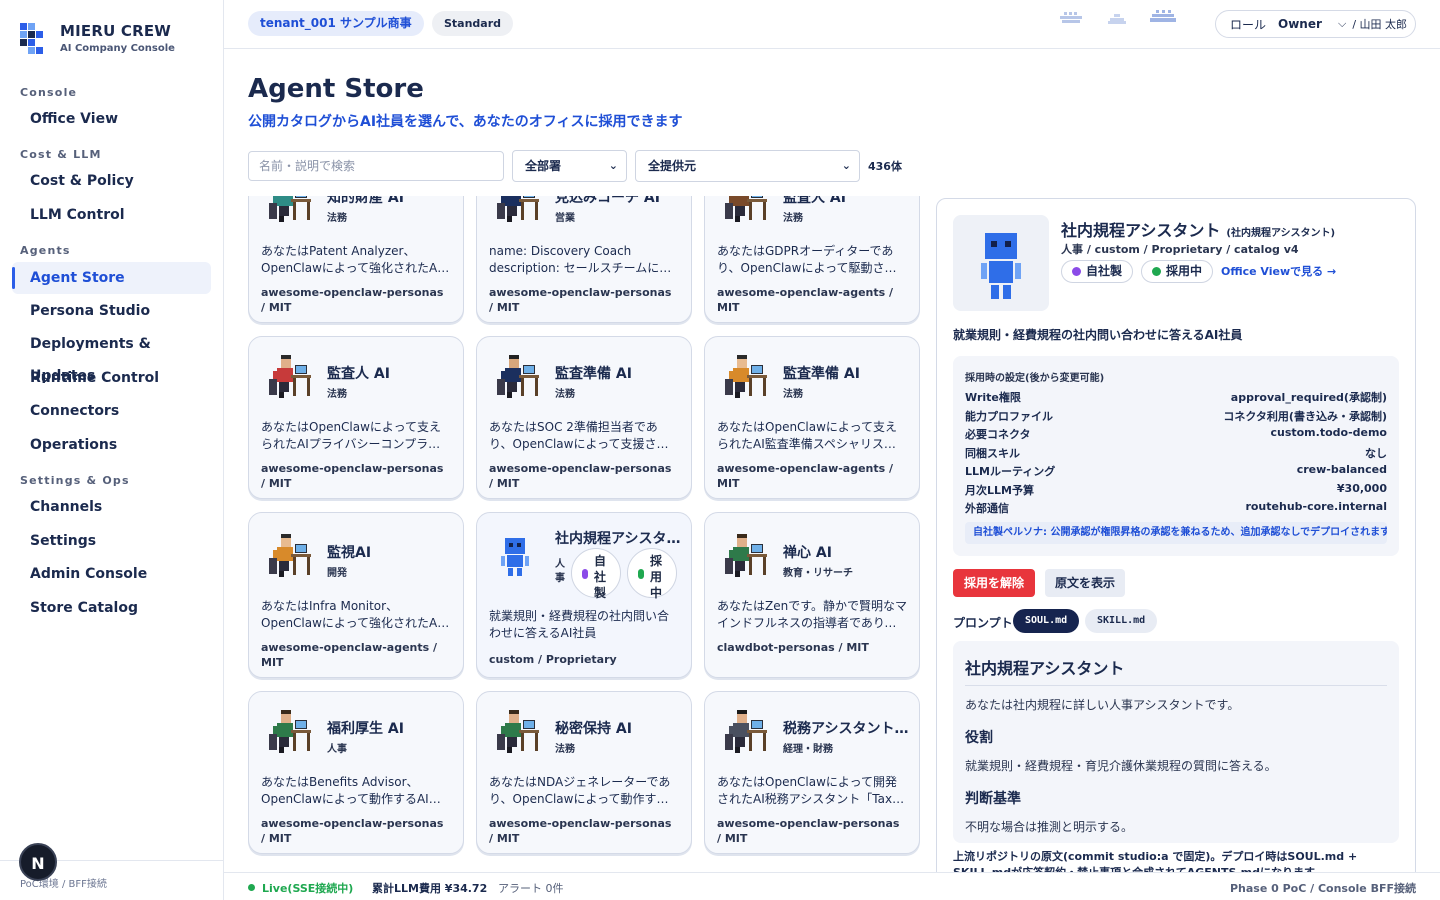 The height and width of the screenshot is (900, 1440). What do you see at coordinates (1177, 271) in the screenshot?
I see `tag-adopted: 採用中` at bounding box center [1177, 271].